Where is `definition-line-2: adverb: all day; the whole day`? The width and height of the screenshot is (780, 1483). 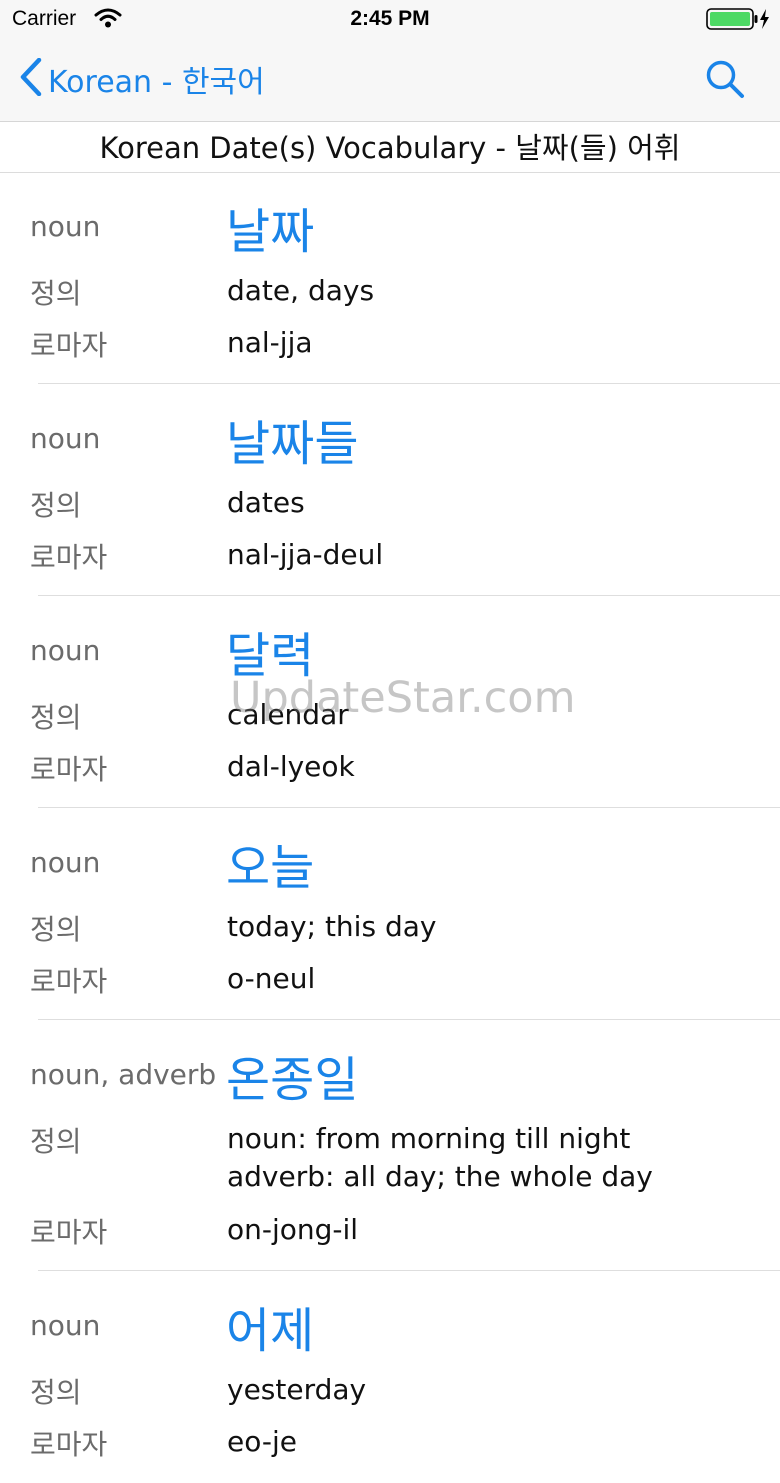 definition-line-2: adverb: all day; the whole day is located at coordinates (440, 1176).